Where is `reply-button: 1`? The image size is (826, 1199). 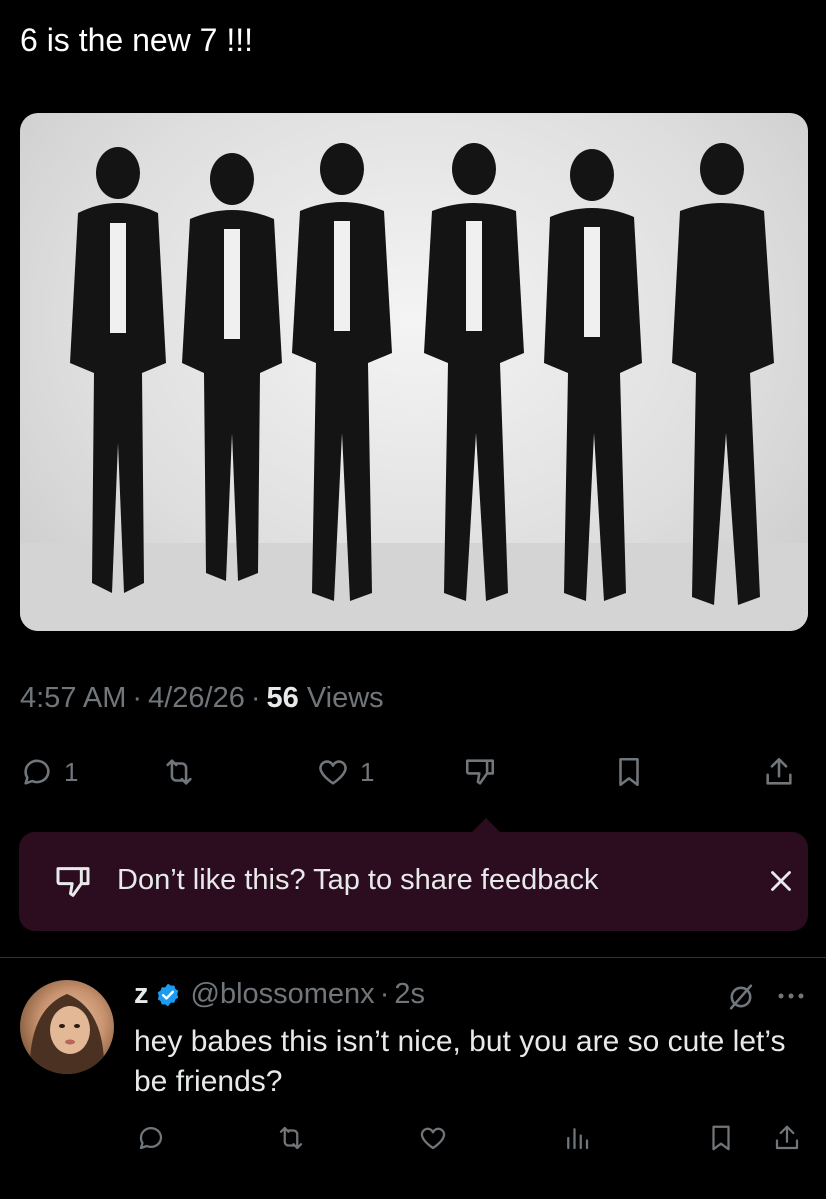
reply-button: 1 is located at coordinates (49, 772).